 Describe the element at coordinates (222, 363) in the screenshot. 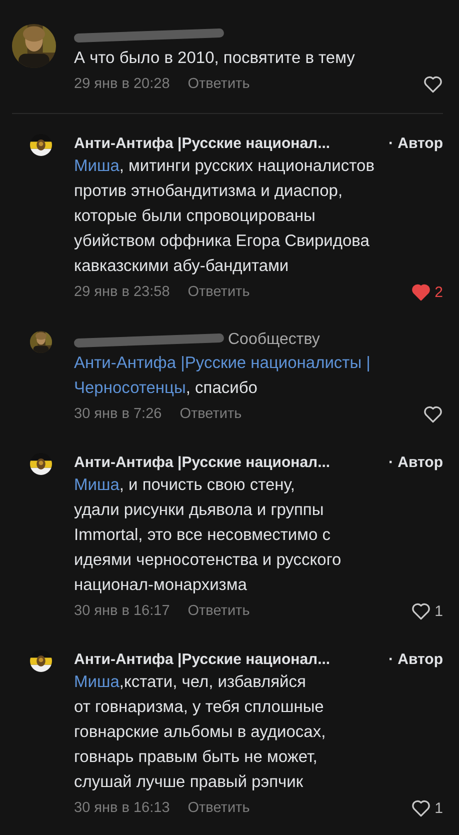

I see `mention-link: Анти-Антифа |Русские националисты |` at that location.